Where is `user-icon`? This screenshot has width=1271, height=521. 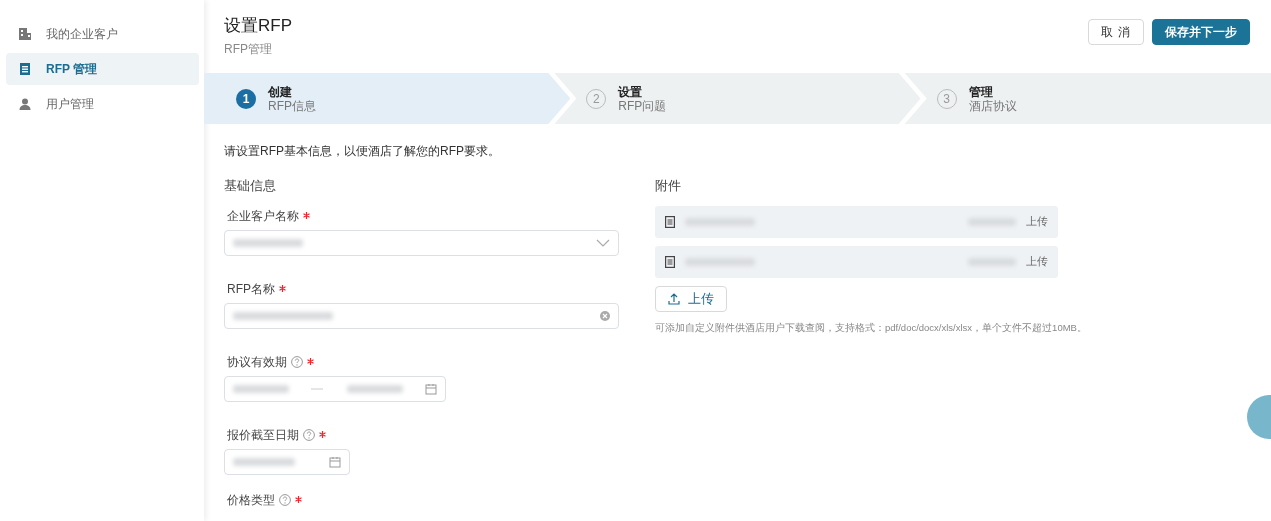
user-icon is located at coordinates (25, 104).